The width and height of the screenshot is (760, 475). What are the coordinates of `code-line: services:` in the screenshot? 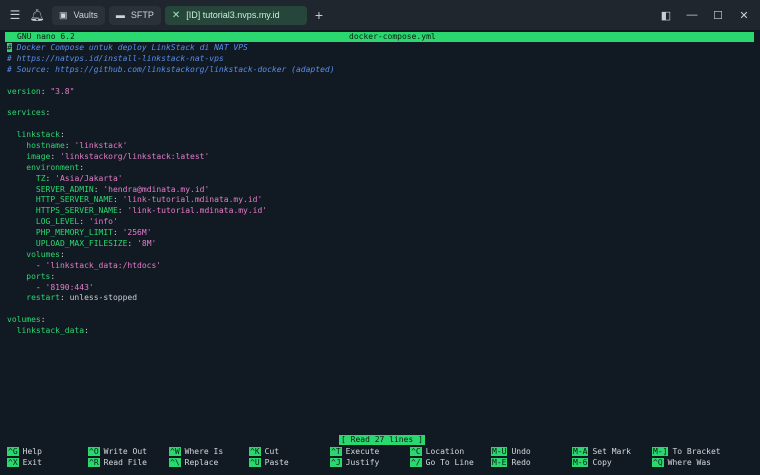 It's located at (381, 113).